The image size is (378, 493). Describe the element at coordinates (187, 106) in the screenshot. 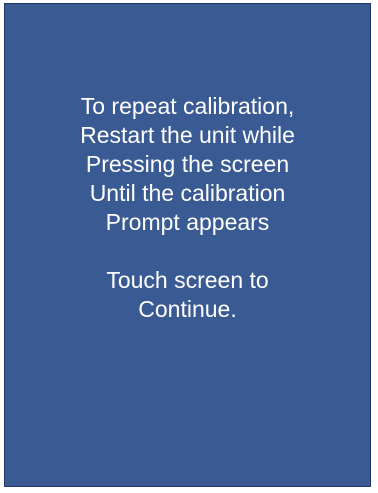

I see `instruction-line-1: To repeat calibration,` at that location.